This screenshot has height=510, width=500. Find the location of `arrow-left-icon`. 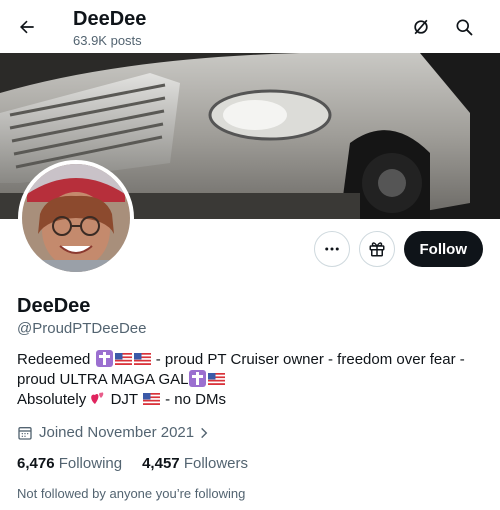

arrow-left-icon is located at coordinates (27, 27).